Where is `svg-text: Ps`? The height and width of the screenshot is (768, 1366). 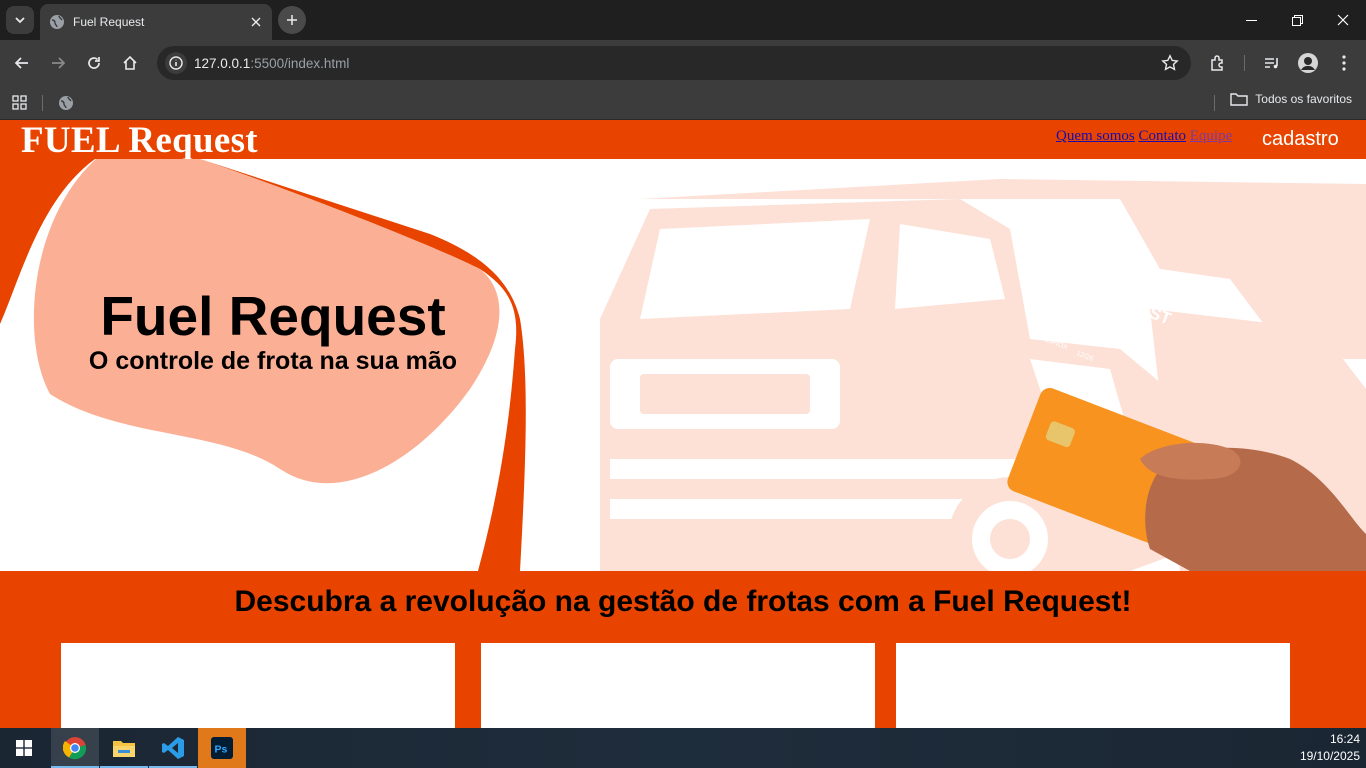 svg-text: Ps is located at coordinates (221, 750).